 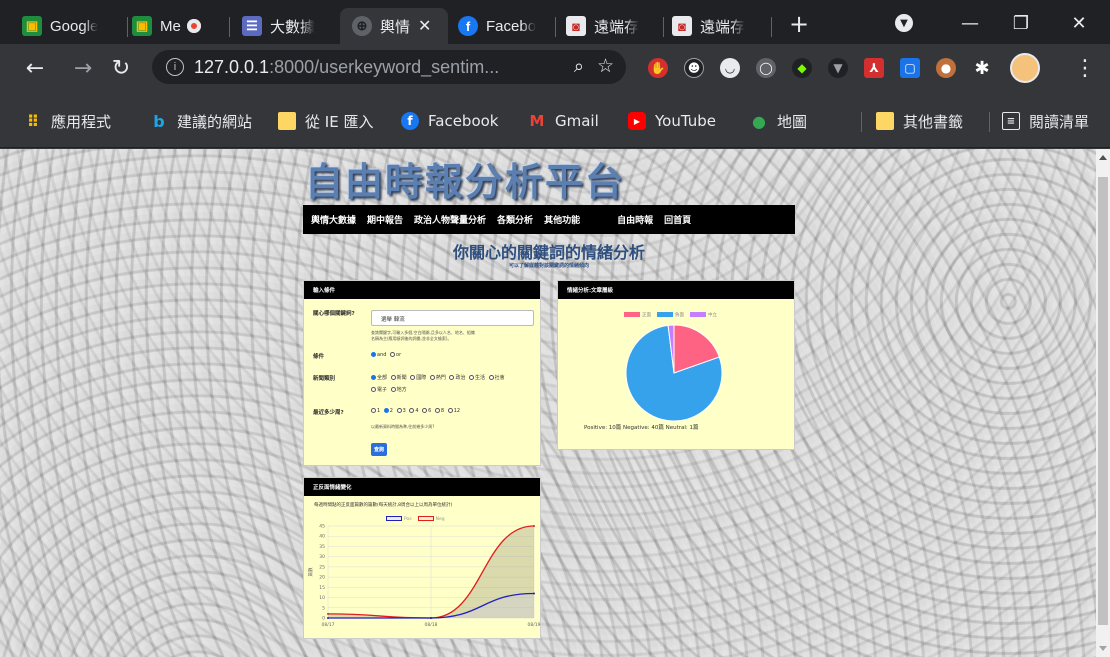 I want to click on alien-extension-icon: ◆, so click(x=802, y=68).